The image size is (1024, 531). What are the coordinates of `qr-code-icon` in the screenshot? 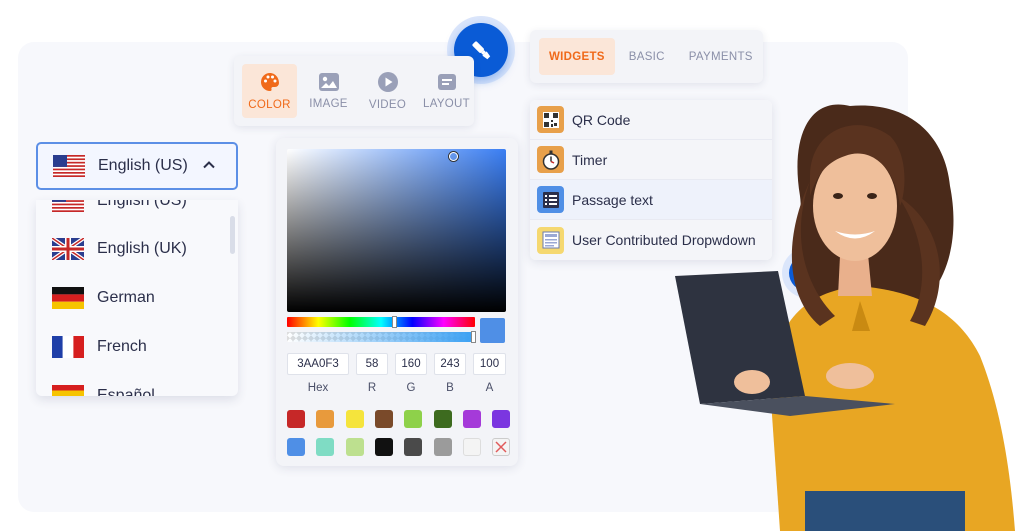 It's located at (550, 119).